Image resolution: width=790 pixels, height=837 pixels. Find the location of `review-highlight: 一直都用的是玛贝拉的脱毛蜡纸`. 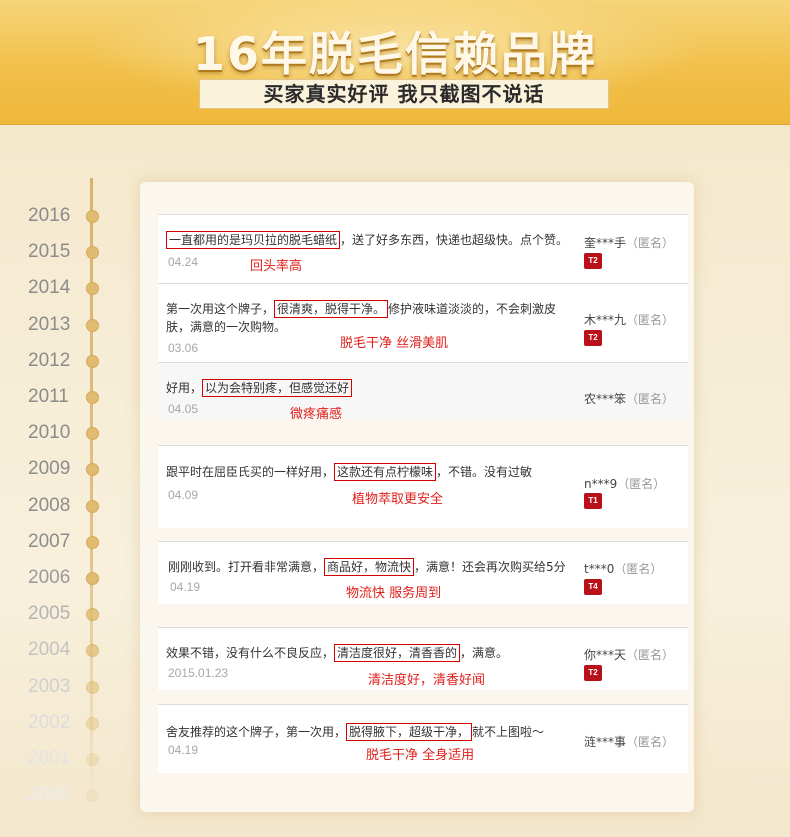

review-highlight: 一直都用的是玛贝拉的脱毛蜡纸 is located at coordinates (253, 240).